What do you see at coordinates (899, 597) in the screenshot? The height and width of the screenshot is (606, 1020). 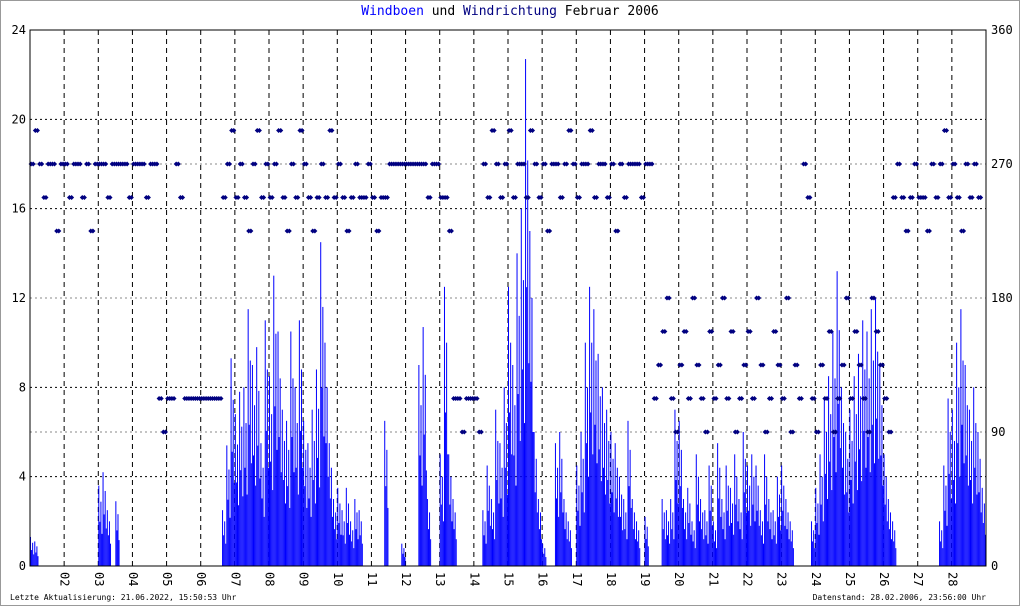 I see `footer-data-status: Datenstand: 28.02.2006, 23:56:00 Uhr` at bounding box center [899, 597].